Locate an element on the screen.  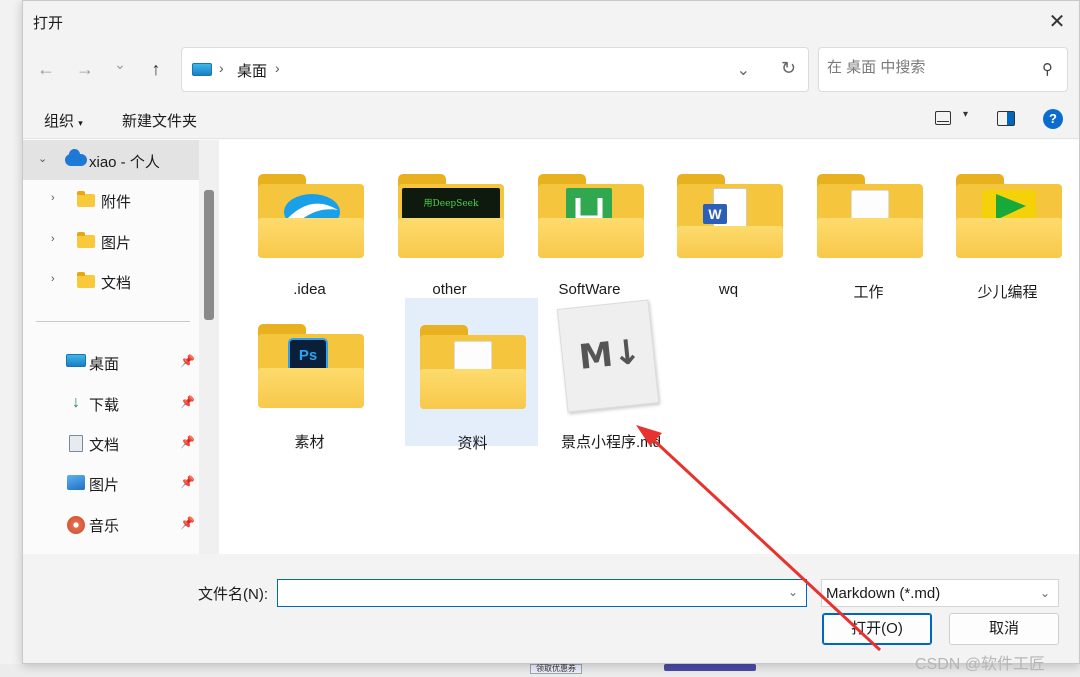
file-name: SoftWare is located at coordinates (589, 289).